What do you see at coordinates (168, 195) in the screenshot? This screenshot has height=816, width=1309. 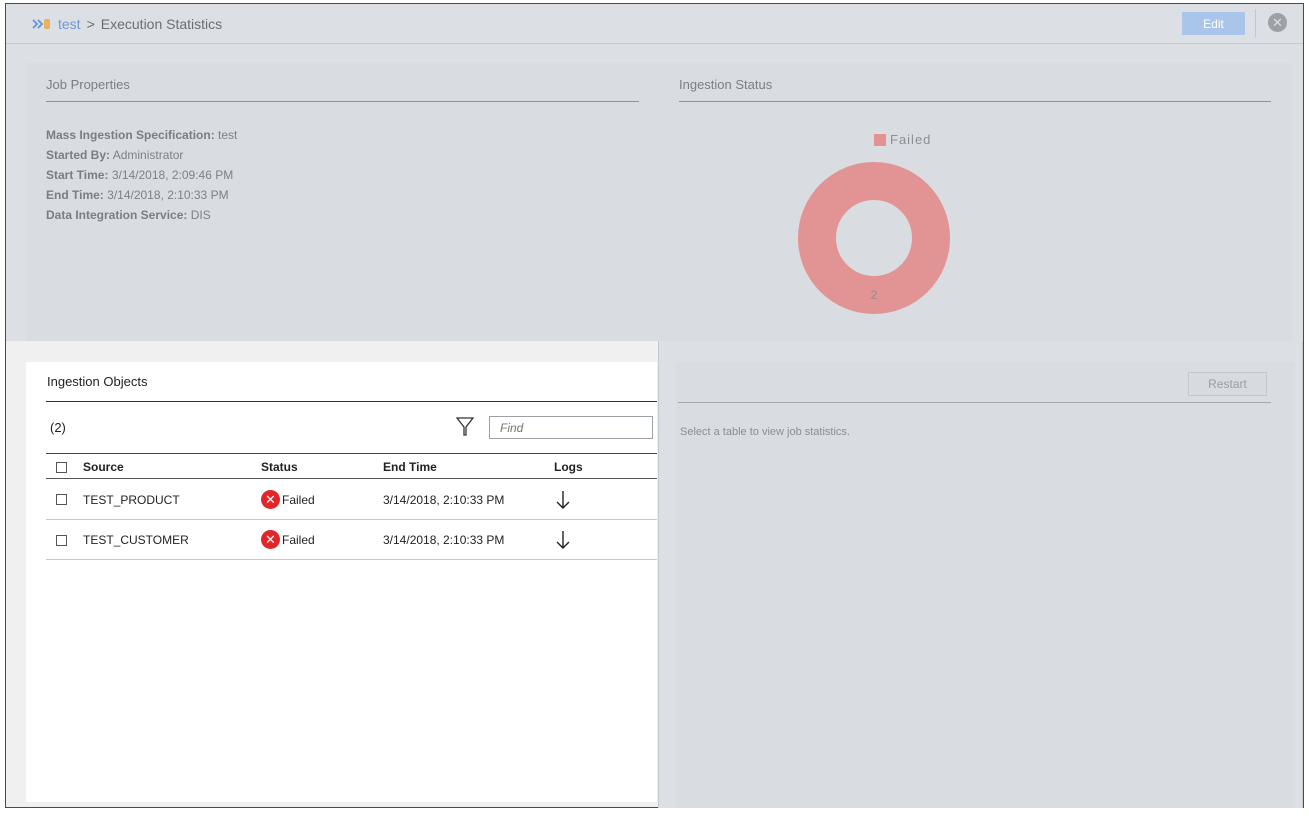 I see `property-value: 3/14/2018, 2:10:33 PM` at bounding box center [168, 195].